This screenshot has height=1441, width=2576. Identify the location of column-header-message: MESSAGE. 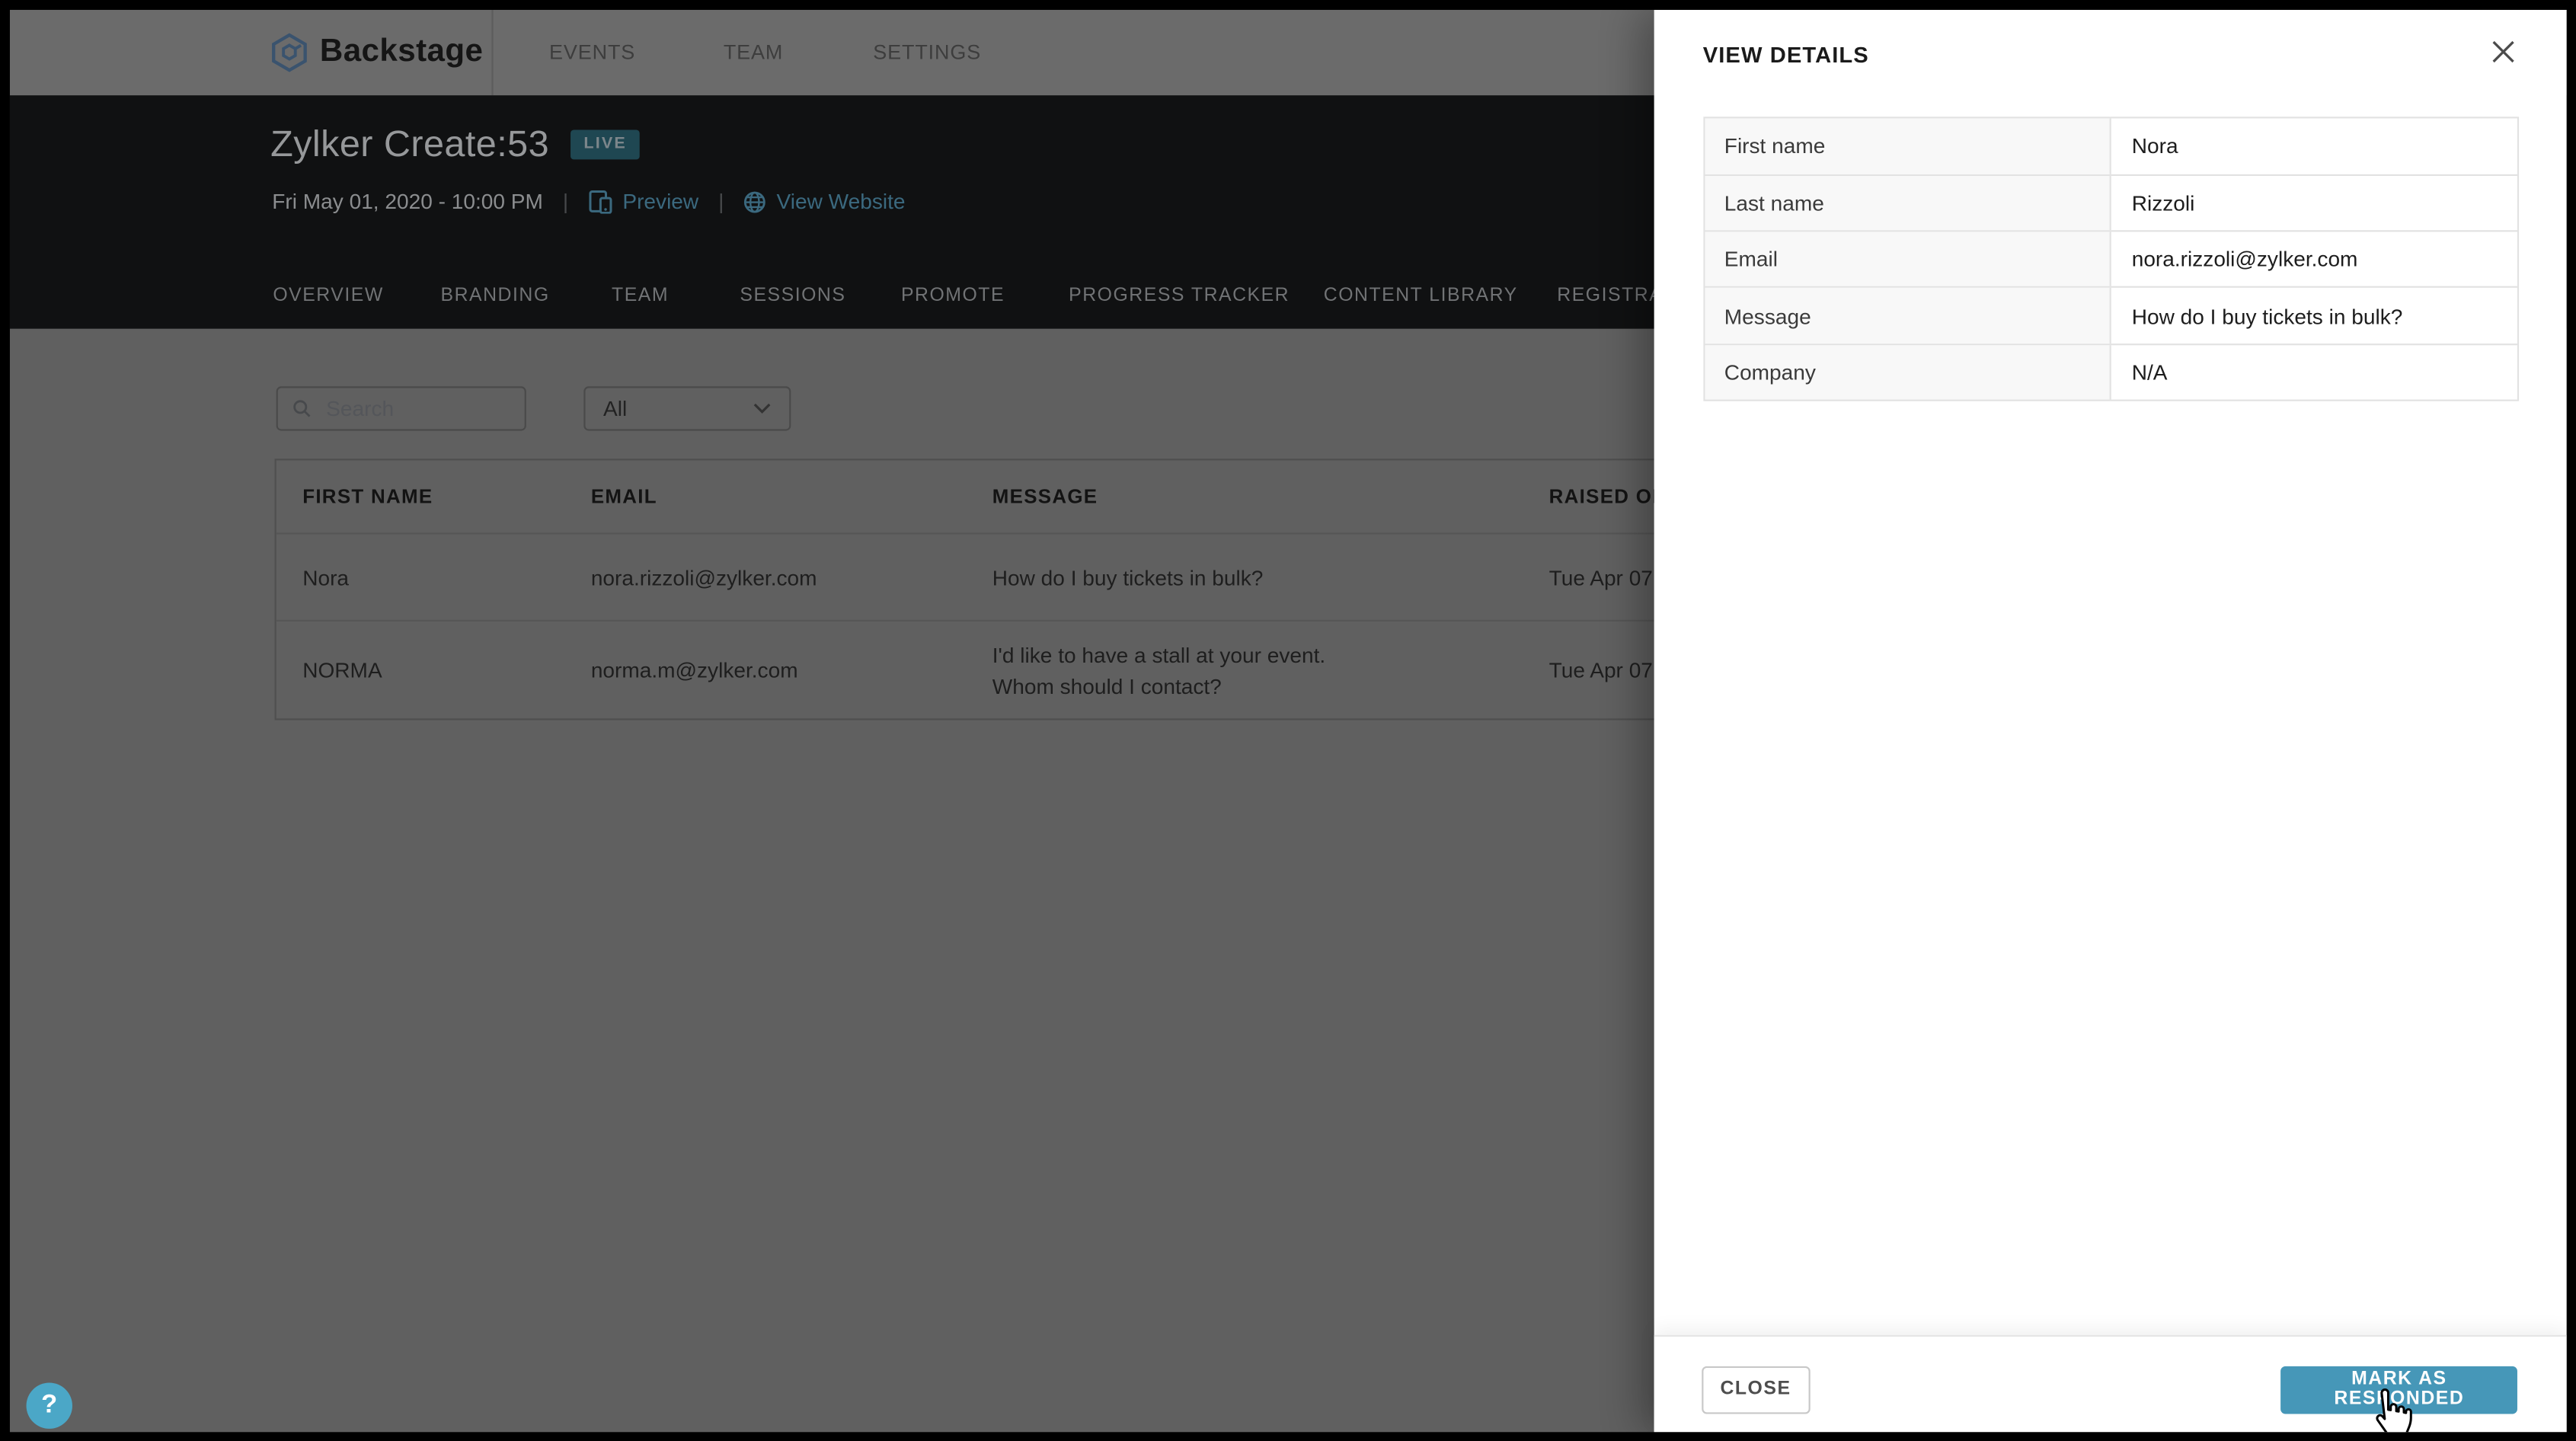
(1045, 497).